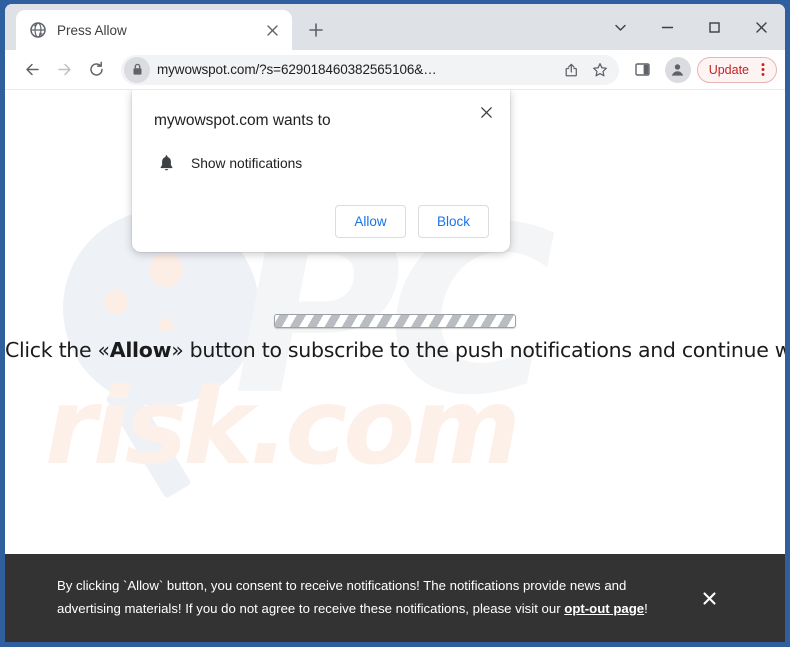 This screenshot has height=647, width=790. I want to click on consent-banner-close-icon, so click(709, 598).